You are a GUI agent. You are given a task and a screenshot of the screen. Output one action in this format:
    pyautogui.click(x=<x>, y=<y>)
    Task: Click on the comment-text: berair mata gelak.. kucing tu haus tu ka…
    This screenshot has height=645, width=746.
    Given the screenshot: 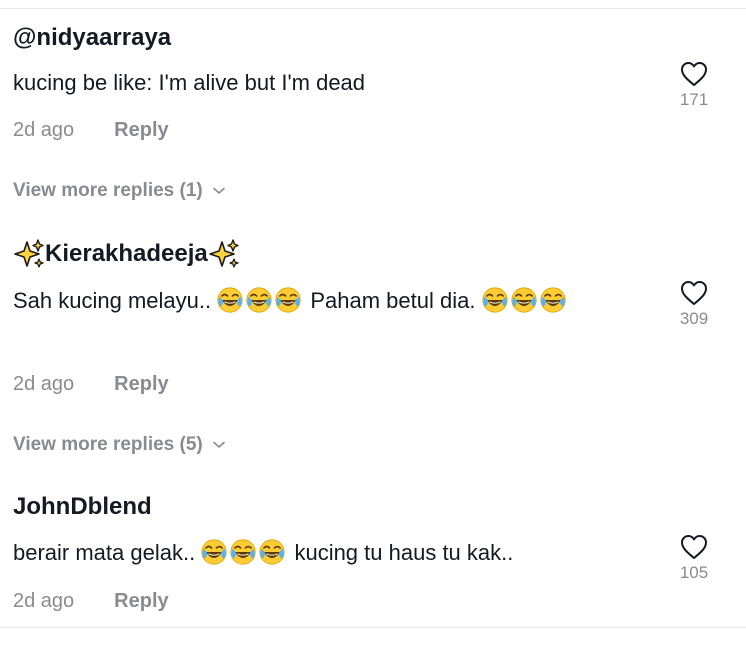 What is the action you would take?
    pyautogui.click(x=333, y=553)
    